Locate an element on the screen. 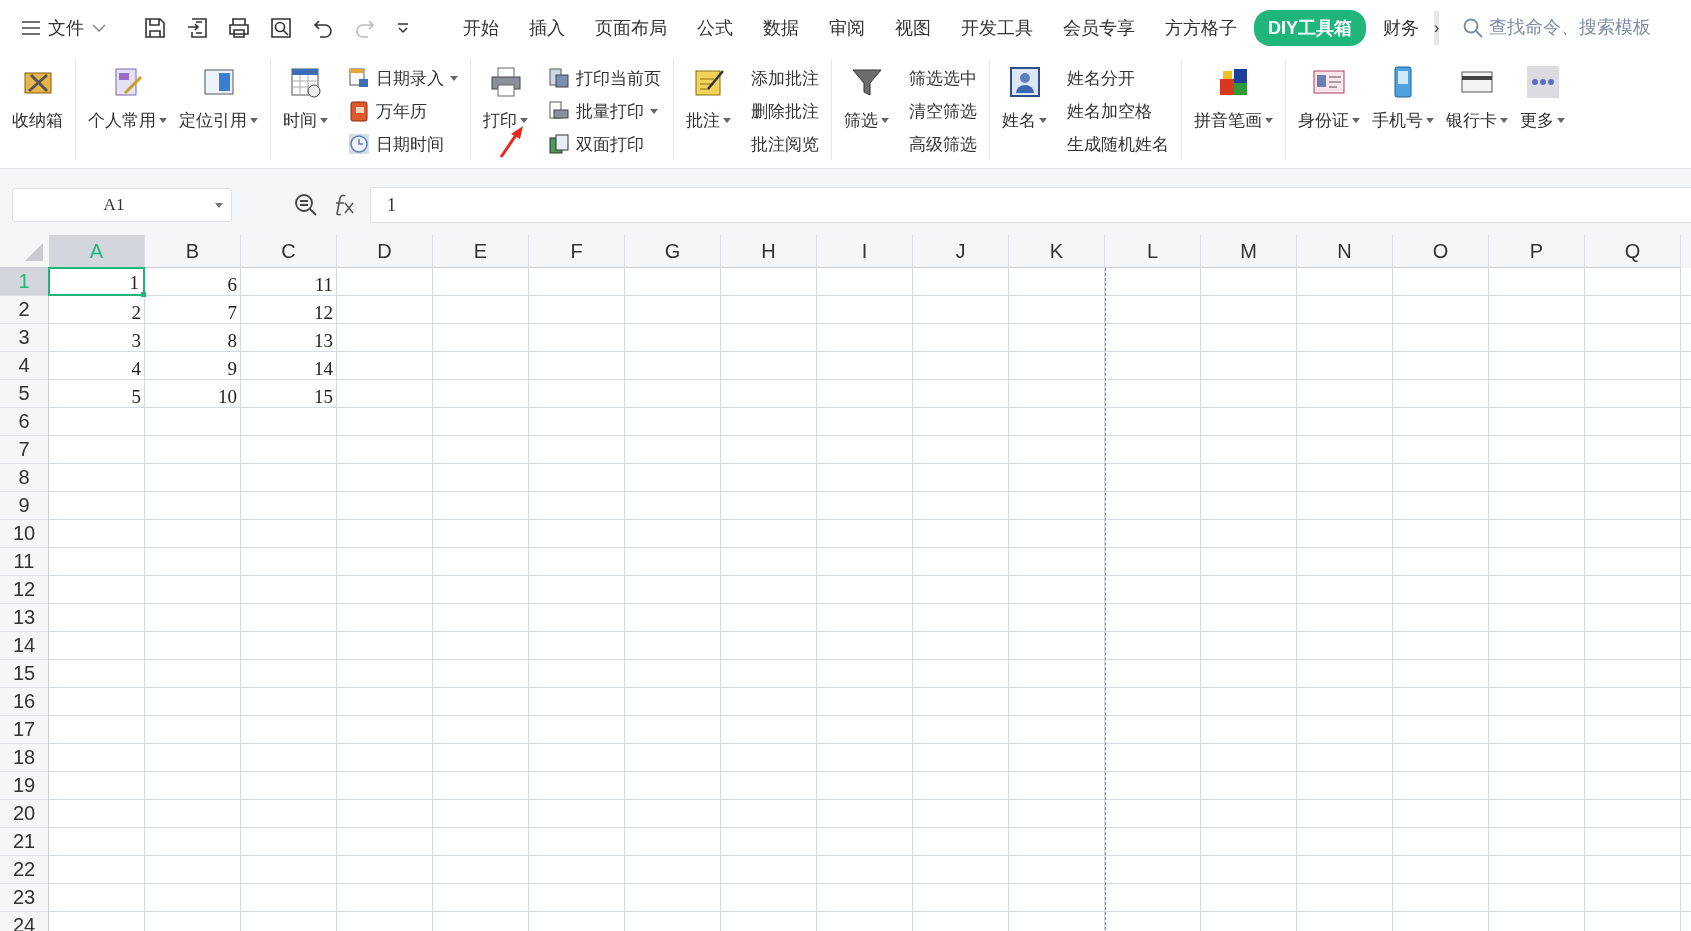 This screenshot has width=1691, height=931. row-header: 19 is located at coordinates (24, 786).